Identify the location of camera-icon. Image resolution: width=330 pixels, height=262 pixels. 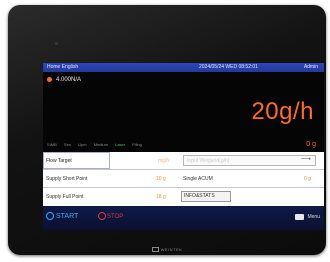
(56, 43).